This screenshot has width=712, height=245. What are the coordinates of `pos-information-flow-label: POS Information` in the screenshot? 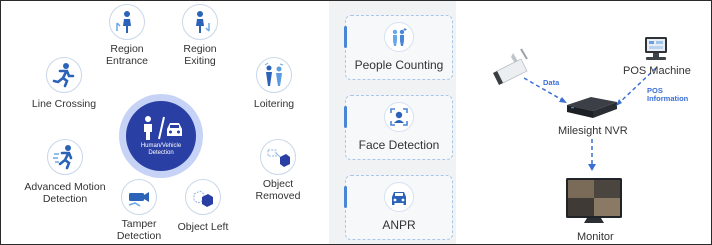 It's located at (668, 94).